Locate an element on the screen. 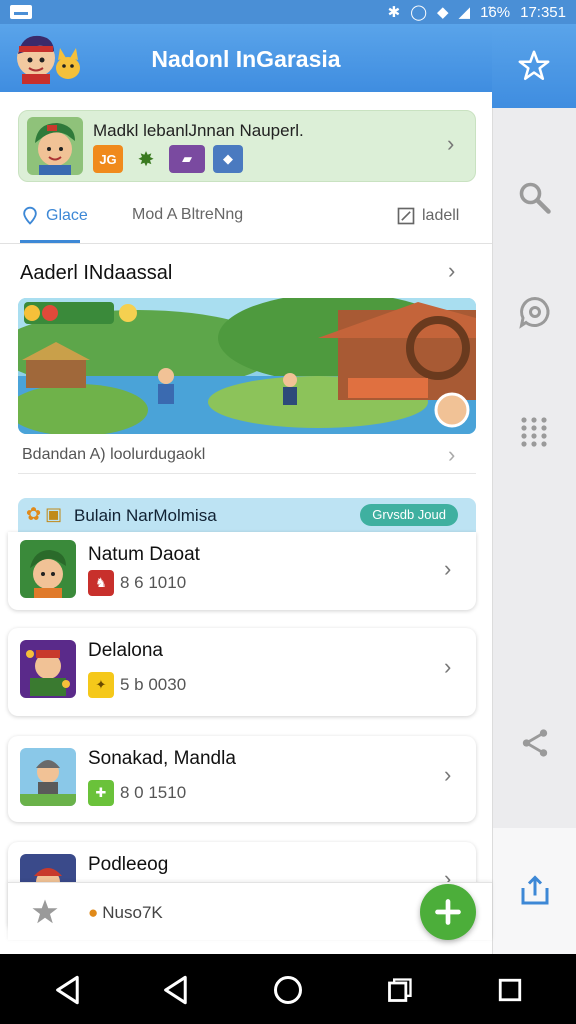 This screenshot has width=576, height=1024. tab-mod: Mod A BltreNng is located at coordinates (187, 215).